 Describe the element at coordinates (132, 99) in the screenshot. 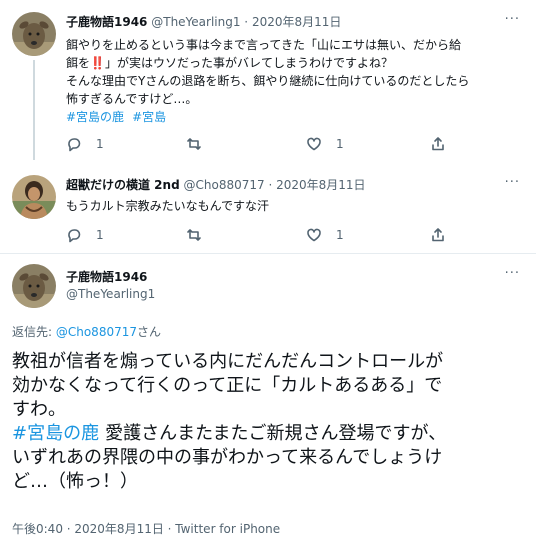

I see `text-line: 怖すぎるんですけど…。` at that location.